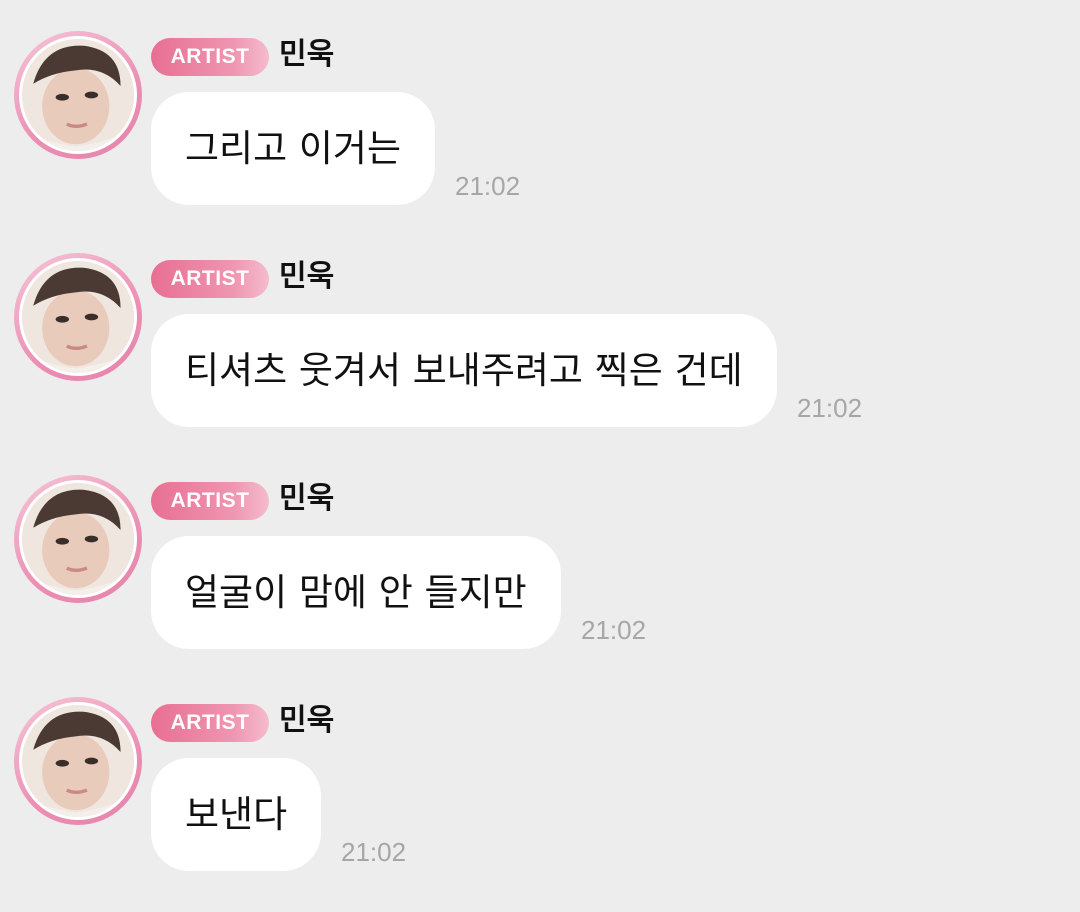  What do you see at coordinates (464, 370) in the screenshot?
I see `message-bubble: 티셔츠 웃겨서 보내주려고 찍은 건데` at bounding box center [464, 370].